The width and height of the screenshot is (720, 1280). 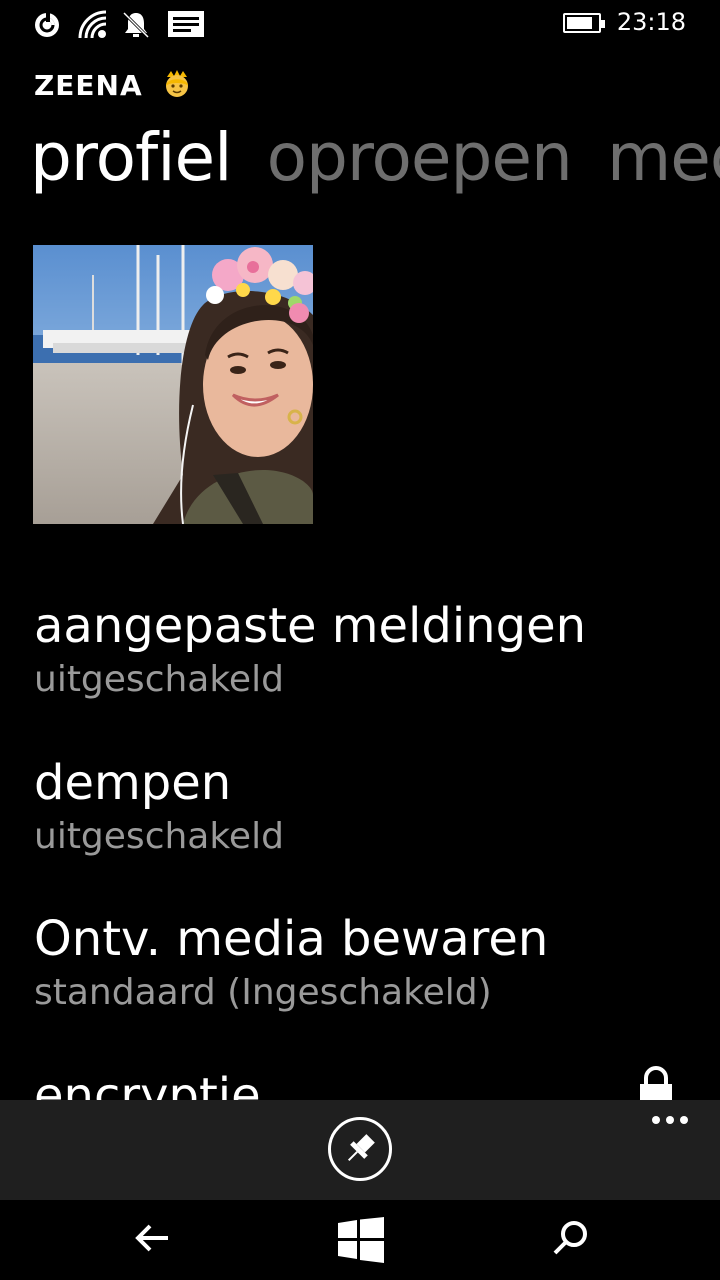 I want to click on pivot-tabs: profiel oproepen media, so click(x=375, y=163).